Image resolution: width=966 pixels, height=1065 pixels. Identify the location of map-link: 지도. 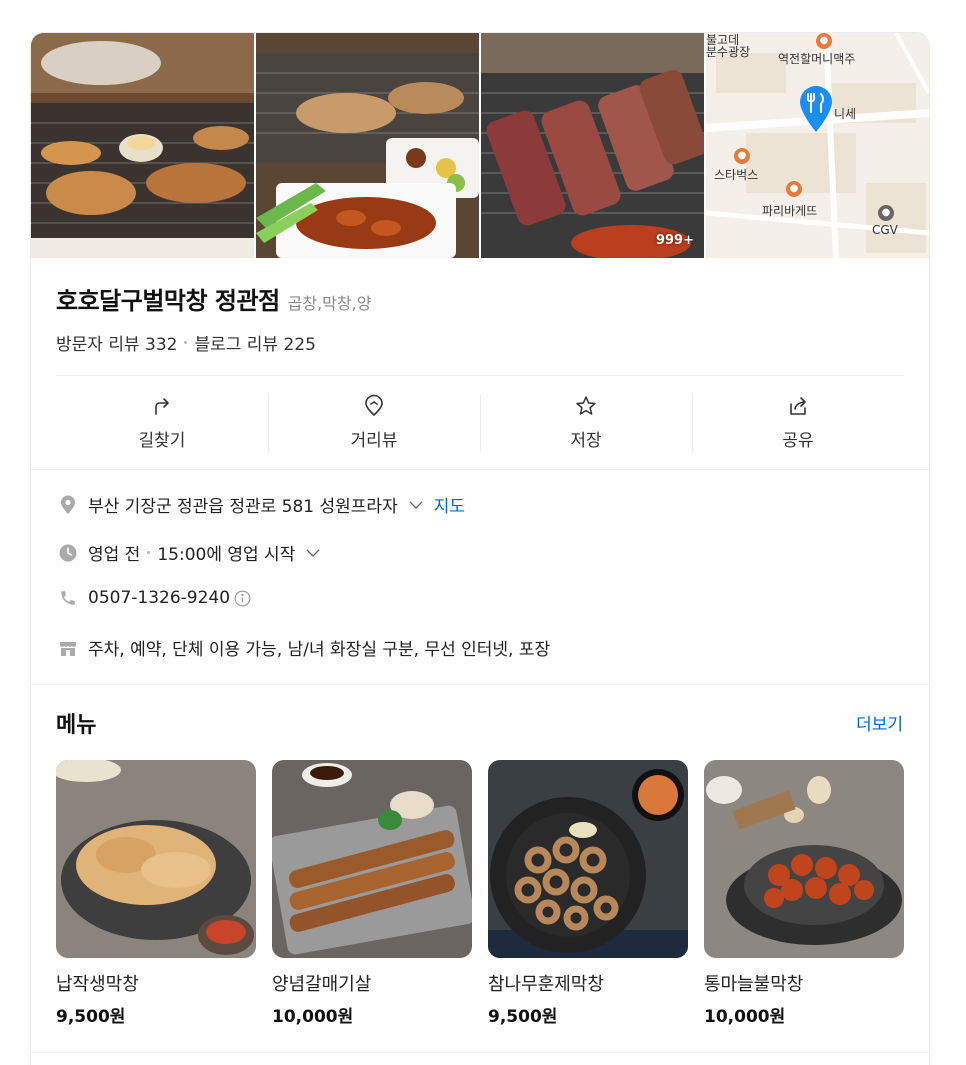
(449, 504).